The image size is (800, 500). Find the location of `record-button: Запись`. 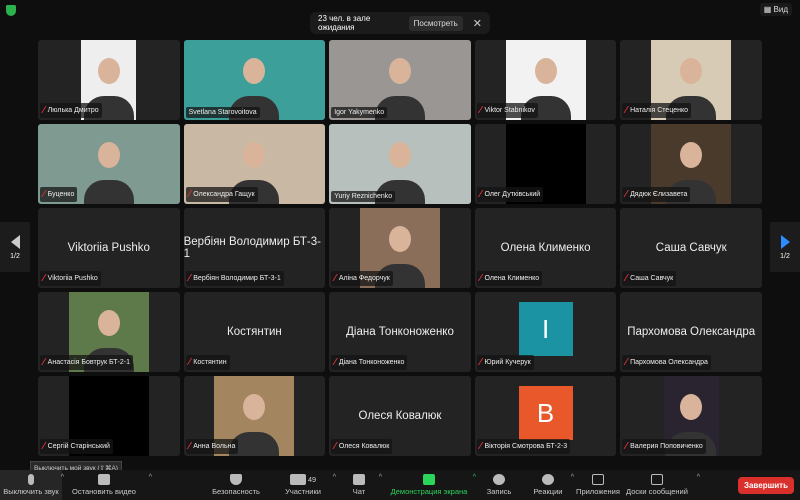

record-button: Запись is located at coordinates (499, 485).